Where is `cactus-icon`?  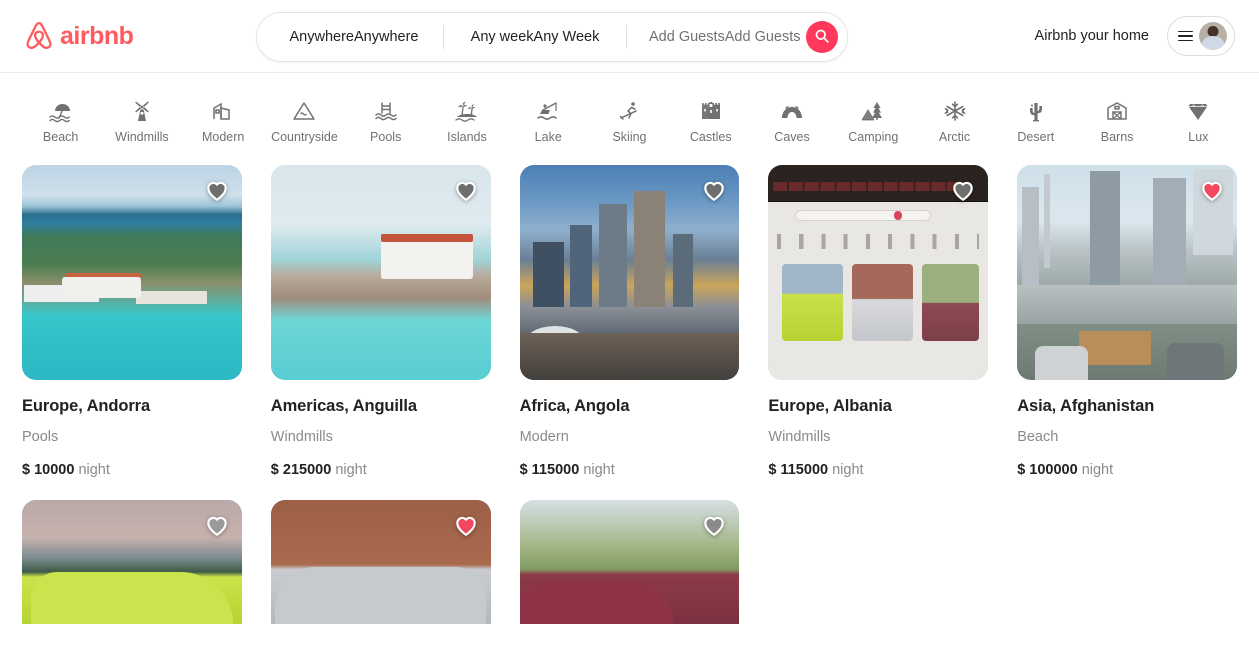 cactus-icon is located at coordinates (1036, 111).